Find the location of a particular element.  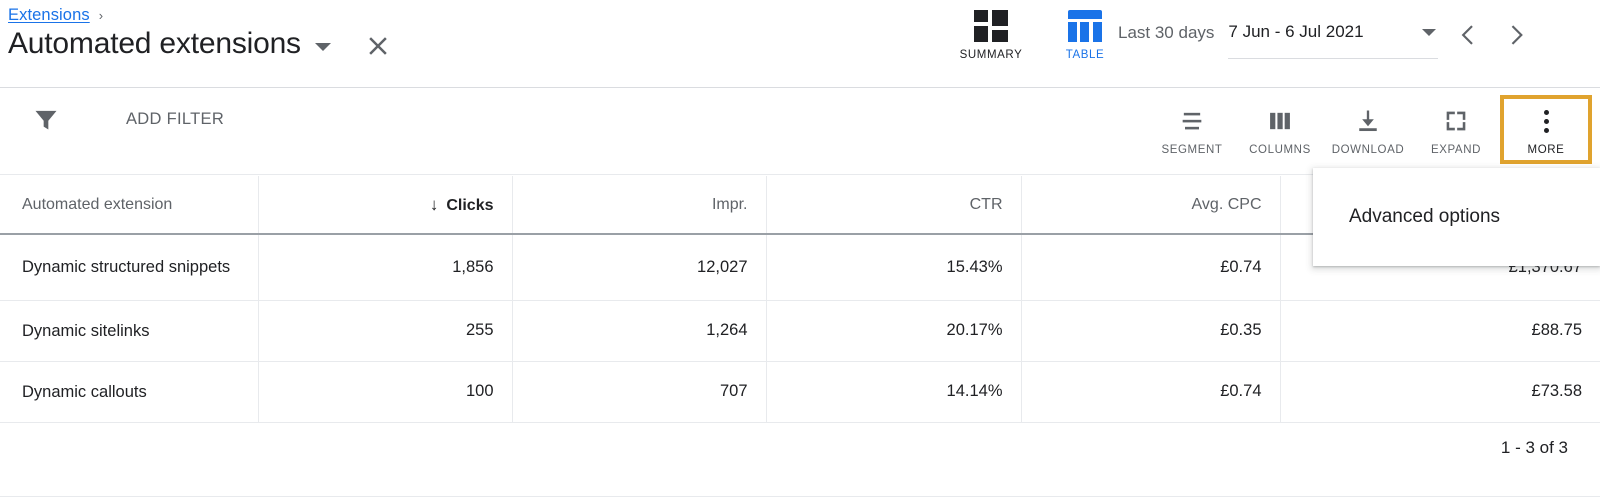

pagination-count: 1 - 3 of 3 is located at coordinates (1534, 447).